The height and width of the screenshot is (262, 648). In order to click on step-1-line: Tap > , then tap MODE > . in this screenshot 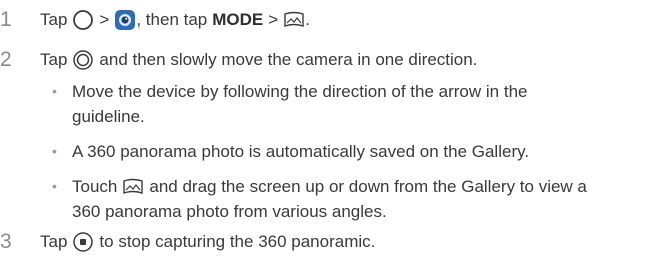, I will do `click(175, 20)`.